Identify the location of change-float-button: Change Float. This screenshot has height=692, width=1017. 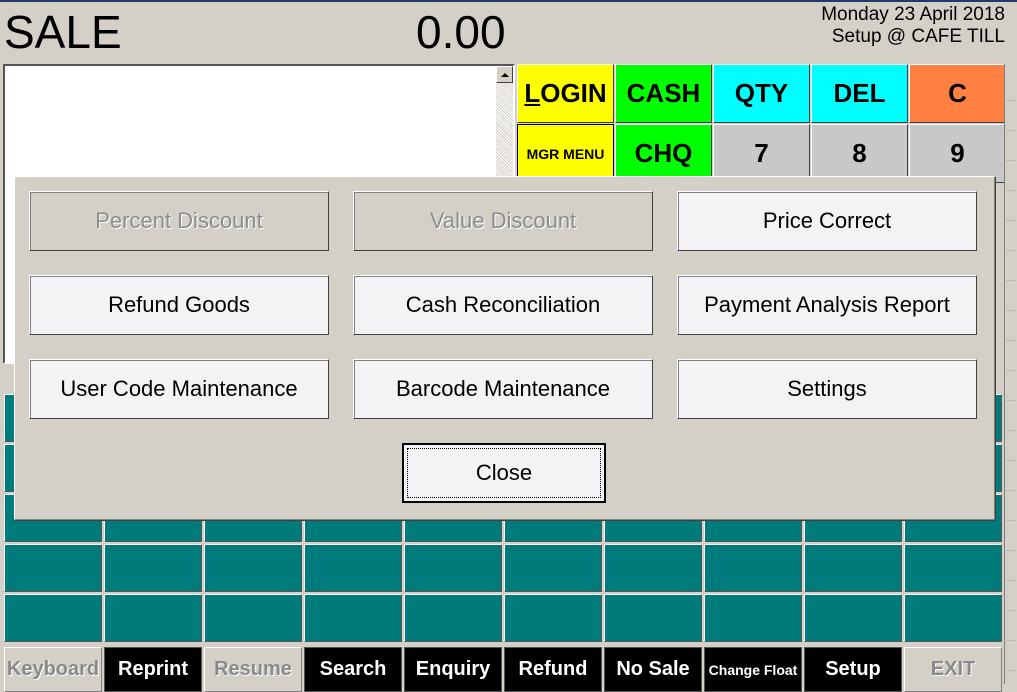
(753, 669).